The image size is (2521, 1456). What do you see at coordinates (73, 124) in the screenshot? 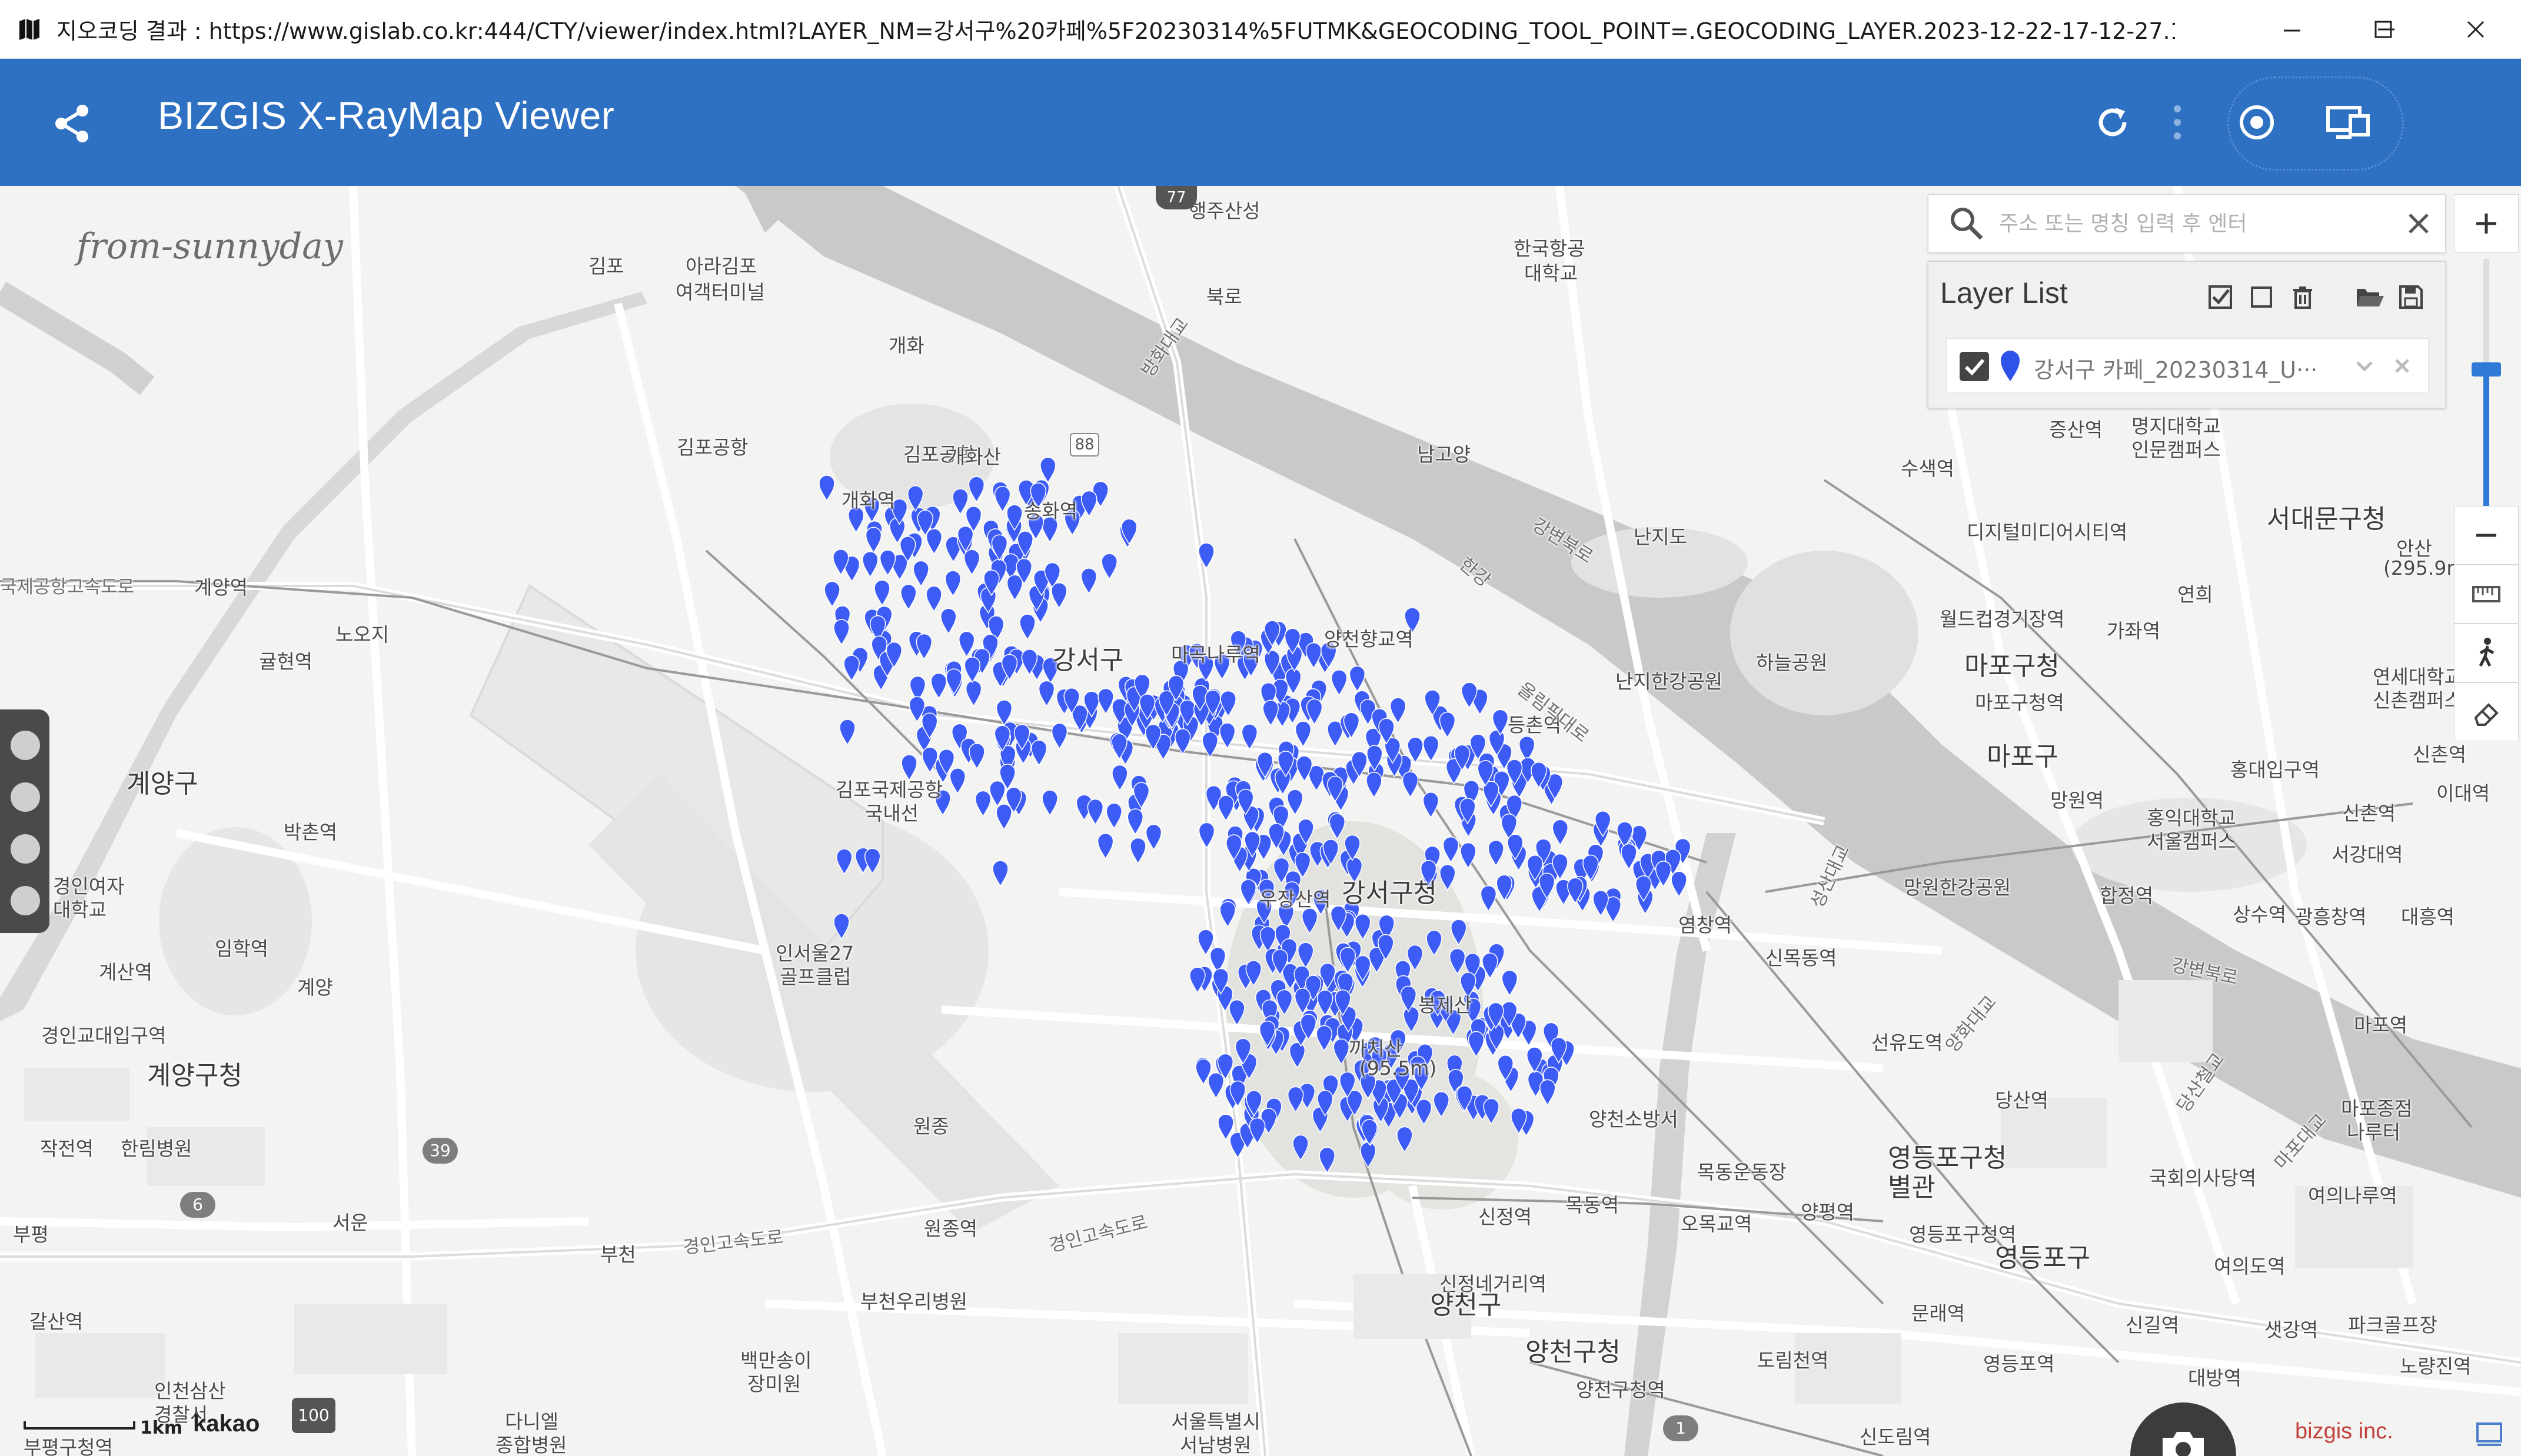
I see `share-button` at bounding box center [73, 124].